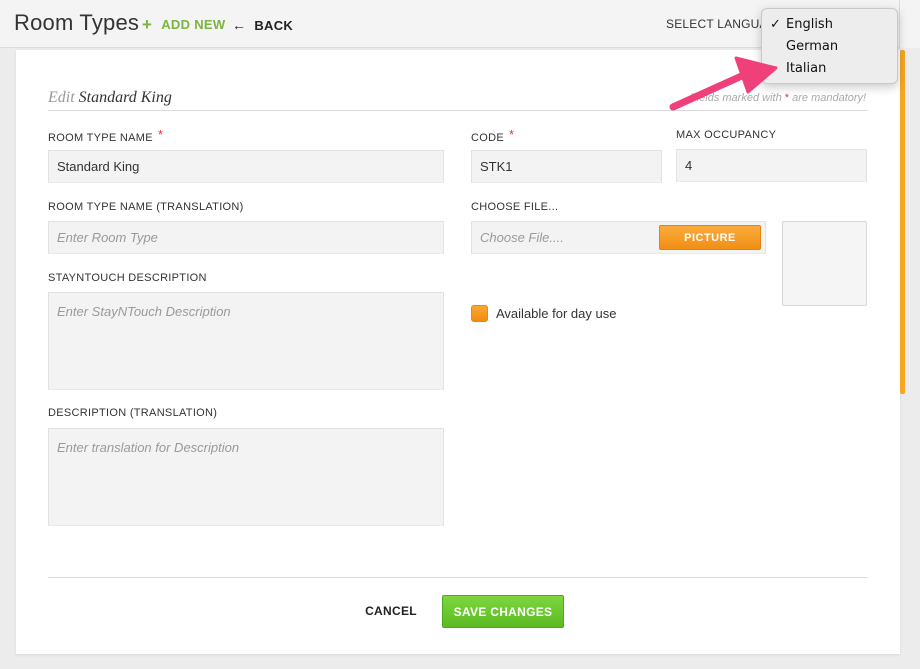  Describe the element at coordinates (556, 313) in the screenshot. I see `day-use-label: Available for day use` at that location.